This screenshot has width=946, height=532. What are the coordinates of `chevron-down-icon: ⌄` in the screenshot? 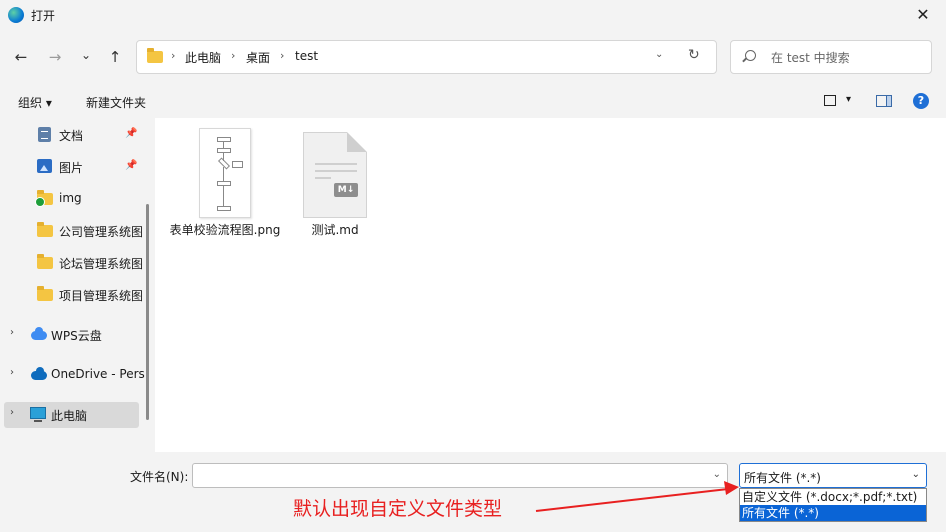 It's located at (915, 474).